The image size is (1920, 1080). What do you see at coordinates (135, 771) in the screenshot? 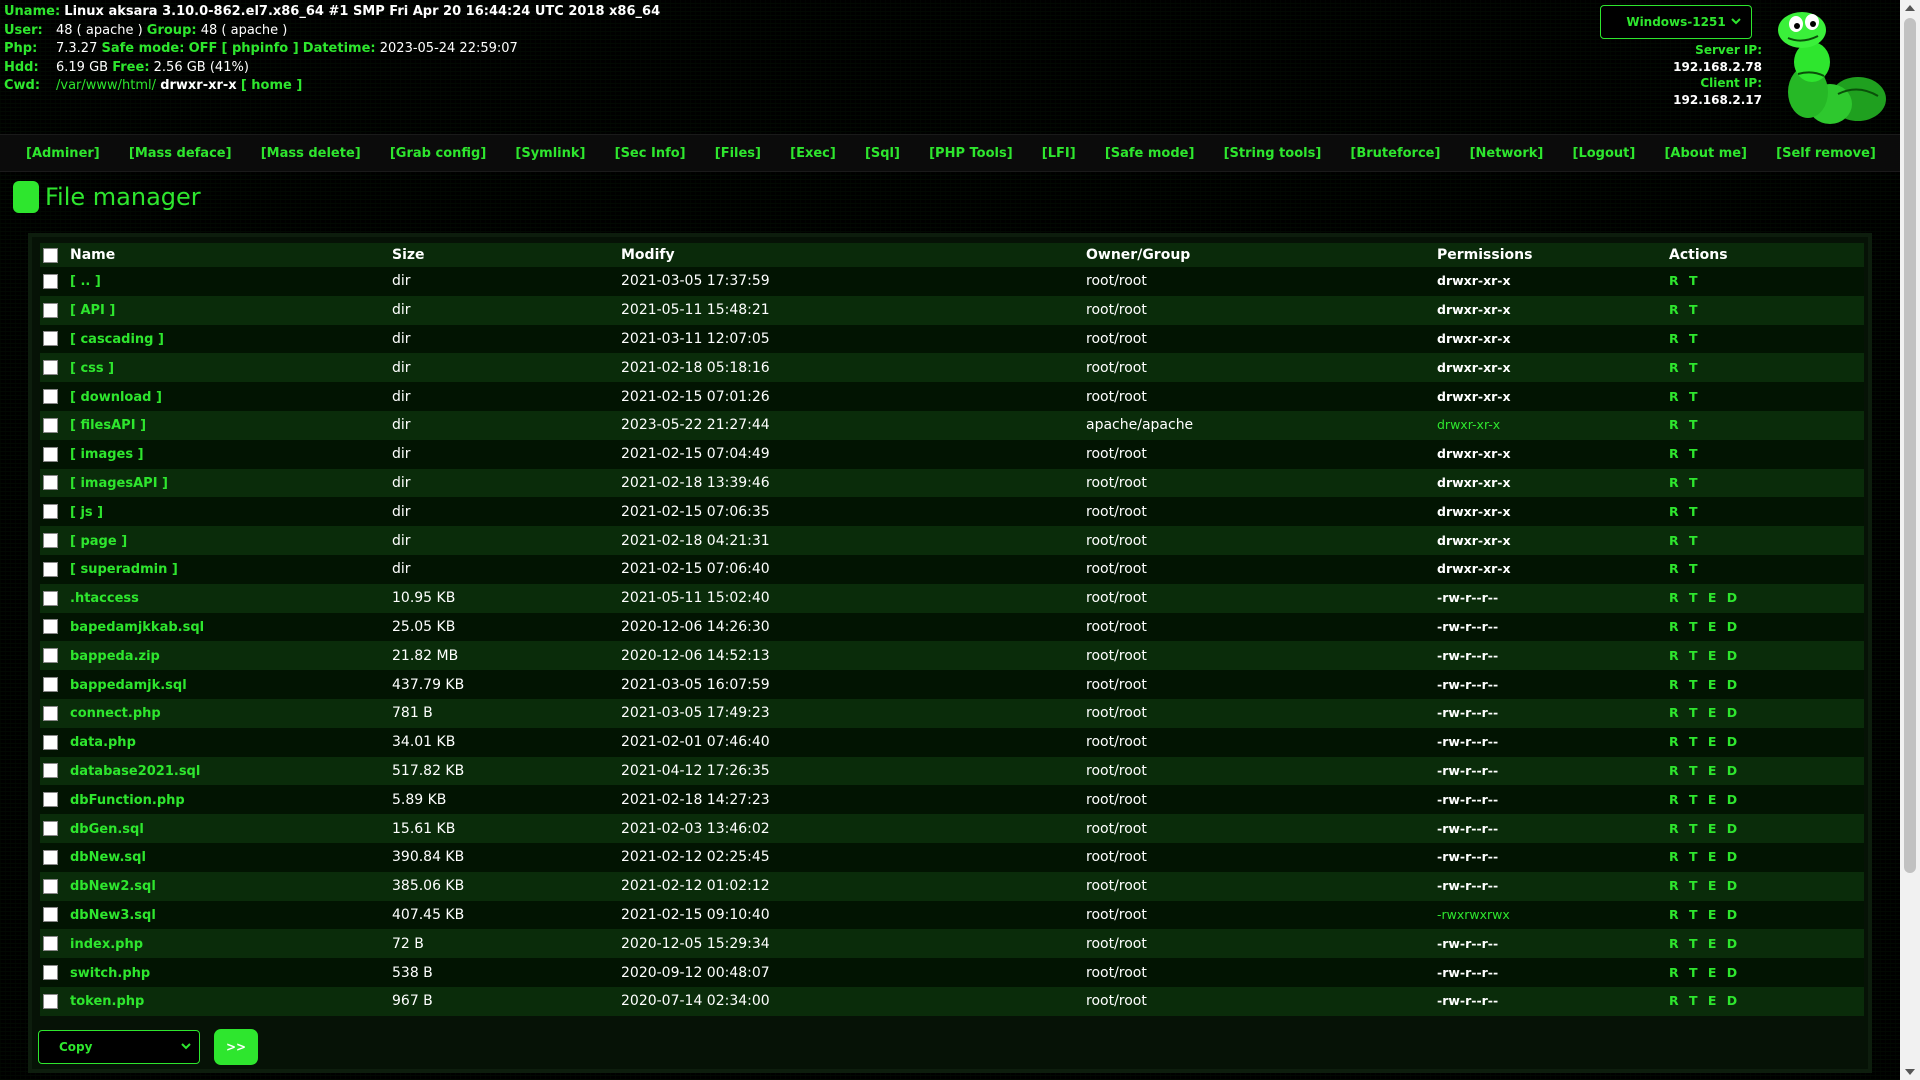
I see `file-name-link: database2021.sql` at bounding box center [135, 771].